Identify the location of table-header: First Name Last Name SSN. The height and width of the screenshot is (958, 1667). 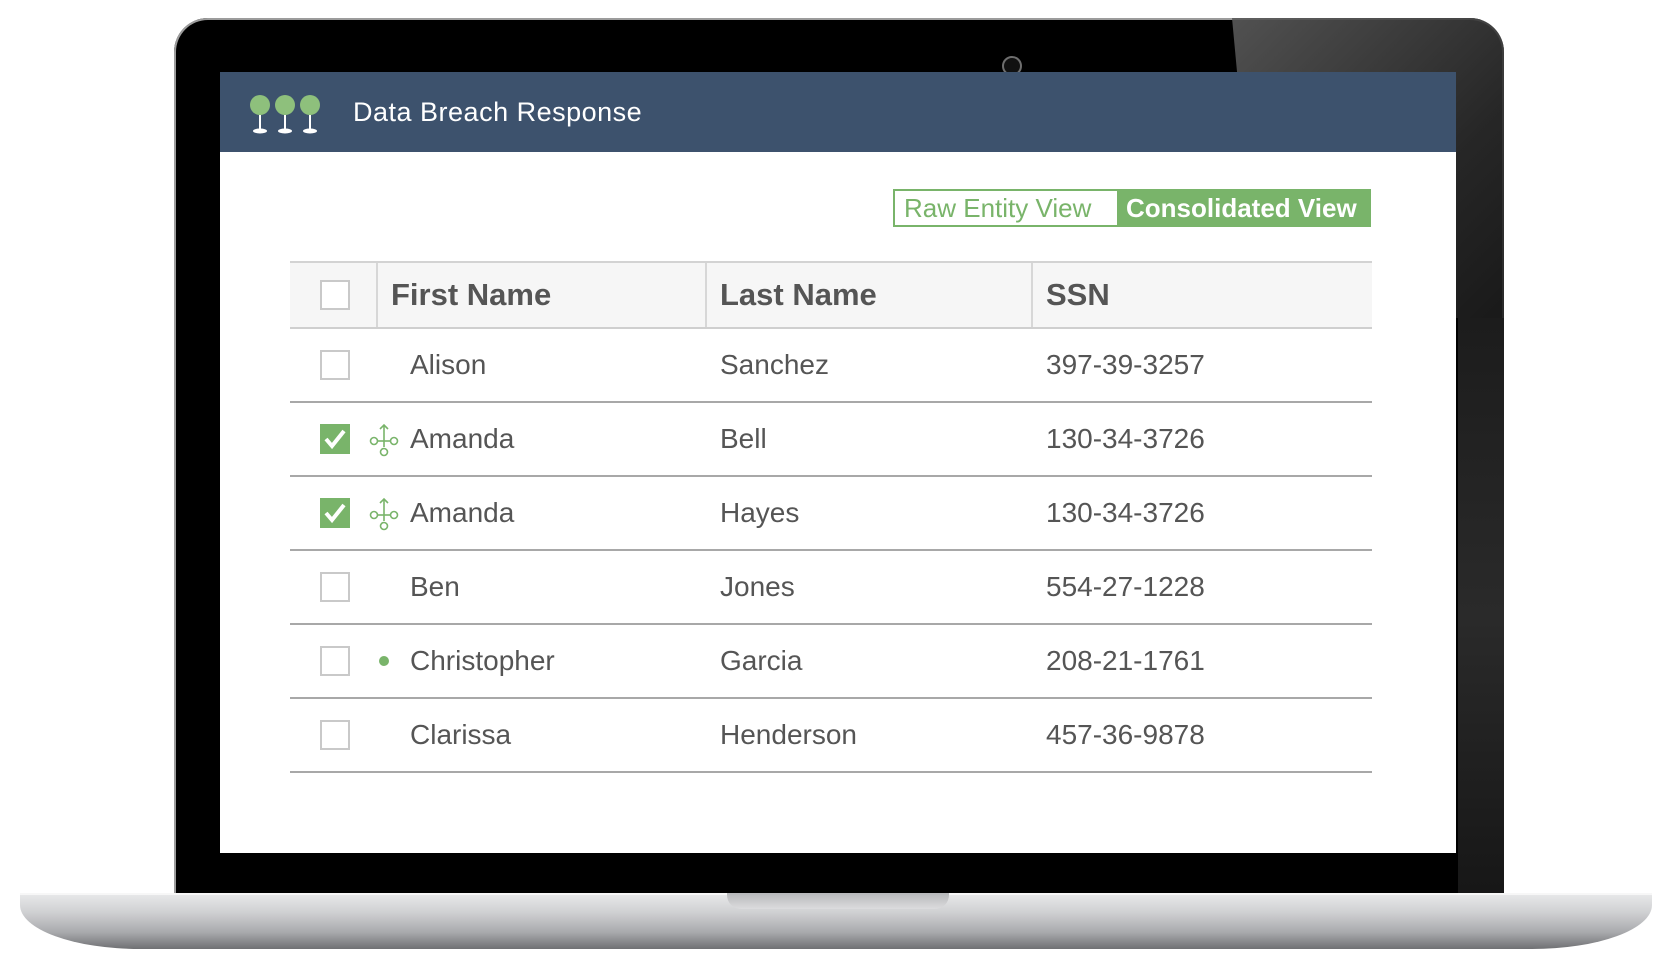
(831, 295).